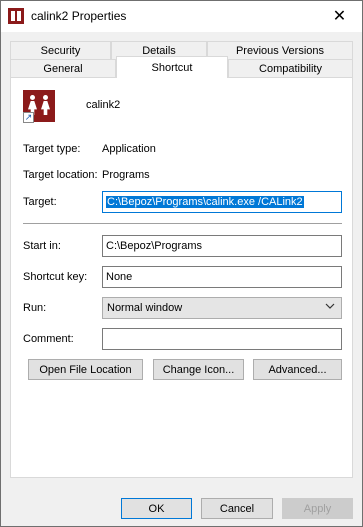  What do you see at coordinates (222, 246) in the screenshot?
I see `start-in-field: C:\Bepoz\Programs` at bounding box center [222, 246].